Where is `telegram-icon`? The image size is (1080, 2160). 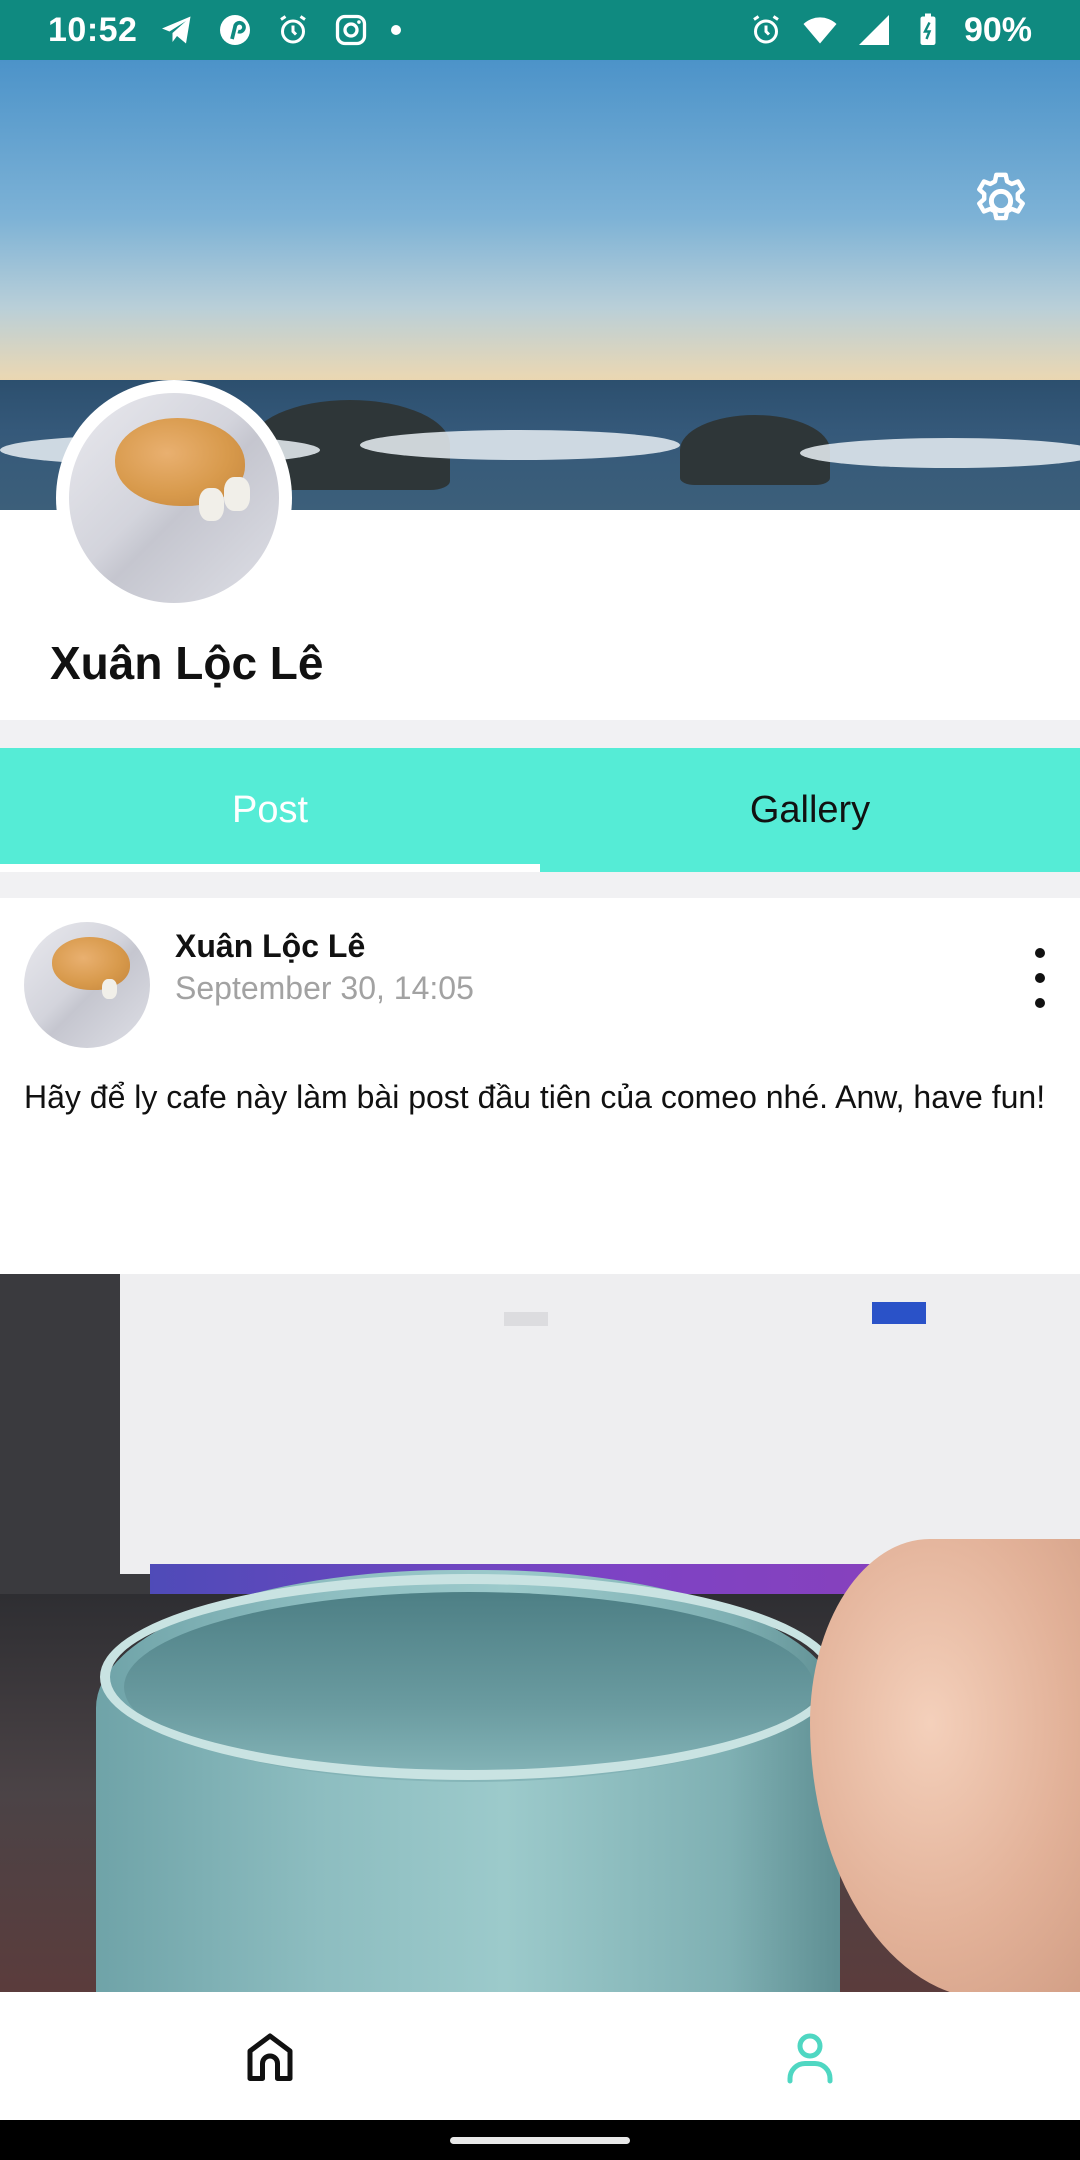
telegram-icon is located at coordinates (177, 30).